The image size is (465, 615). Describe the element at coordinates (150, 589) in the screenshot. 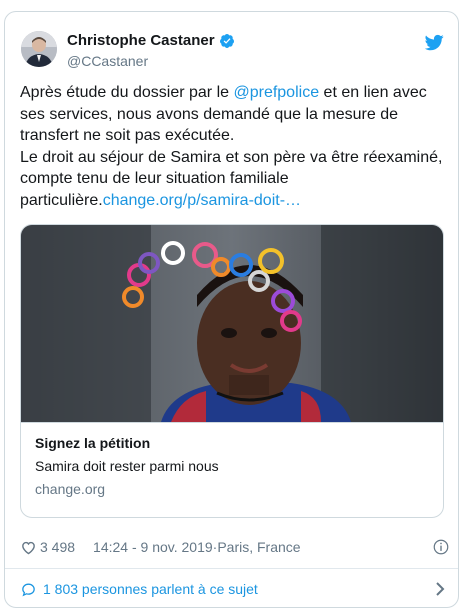

I see `conversation-label: 1 803 personnes parlent à ce sujet` at that location.